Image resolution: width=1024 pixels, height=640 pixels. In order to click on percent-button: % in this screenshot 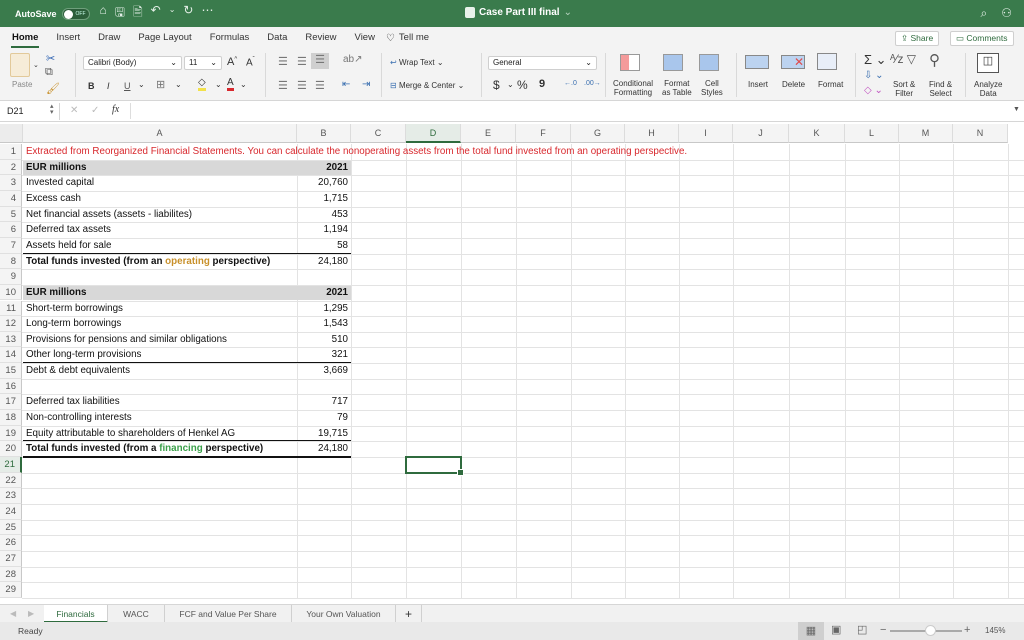, I will do `click(522, 85)`.